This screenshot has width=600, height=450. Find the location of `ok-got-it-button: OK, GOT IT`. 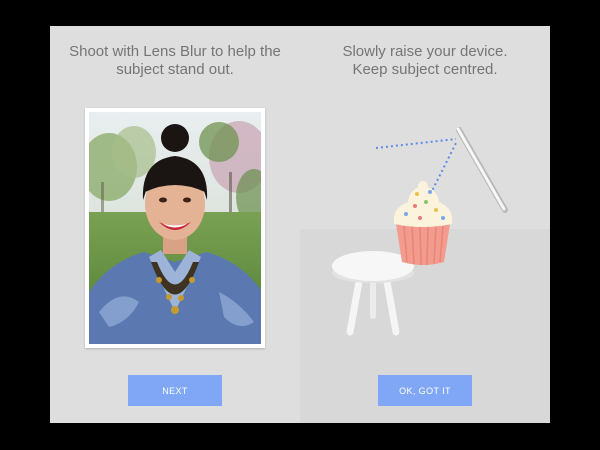

ok-got-it-button: OK, GOT IT is located at coordinates (425, 390).